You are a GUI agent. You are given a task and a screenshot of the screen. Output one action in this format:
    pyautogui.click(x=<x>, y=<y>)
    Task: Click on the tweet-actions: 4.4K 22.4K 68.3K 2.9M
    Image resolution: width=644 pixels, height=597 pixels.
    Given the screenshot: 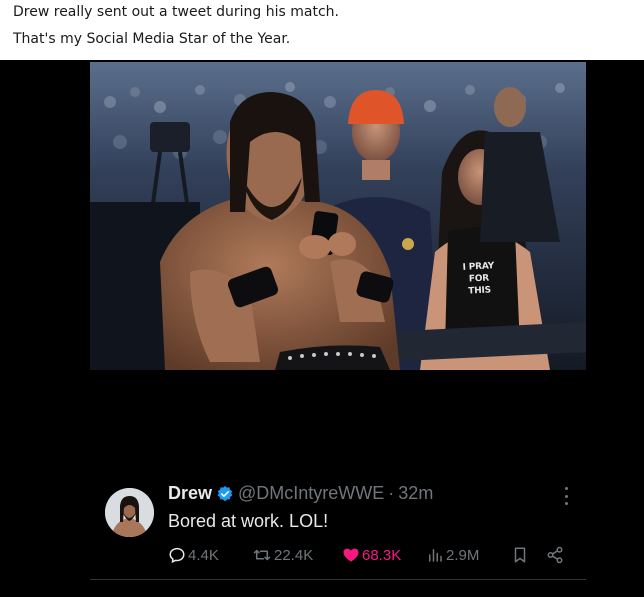 What is the action you would take?
    pyautogui.click(x=368, y=555)
    